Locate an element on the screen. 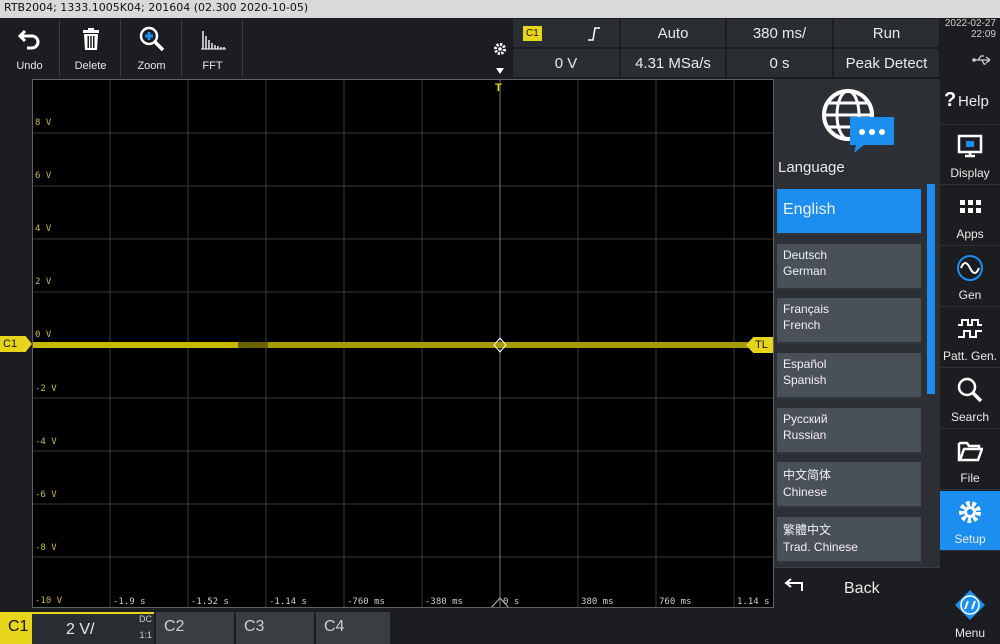  y-label: 4 V is located at coordinates (43, 229).